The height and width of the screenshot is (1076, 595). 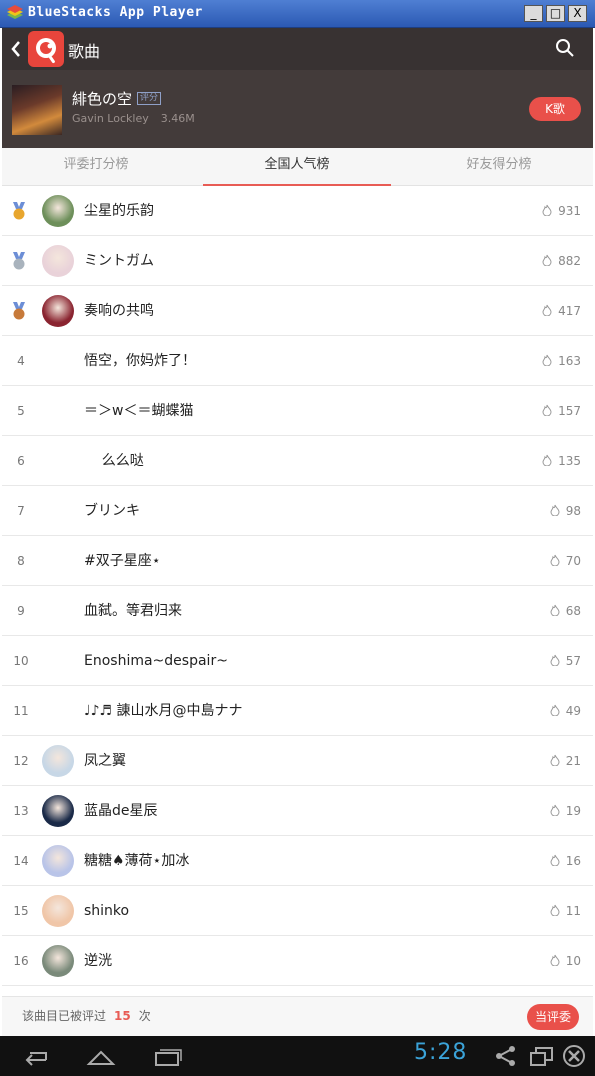 What do you see at coordinates (137, 861) in the screenshot?
I see `user-name: 糖糖♠薄荷⋆加冰` at bounding box center [137, 861].